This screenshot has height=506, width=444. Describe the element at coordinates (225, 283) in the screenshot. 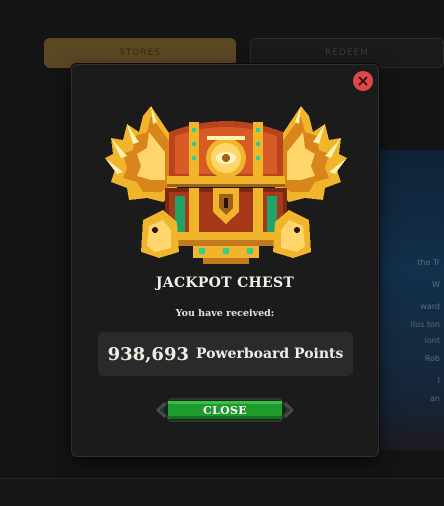

I see `modal-title: JACKPOT CHEST` at that location.